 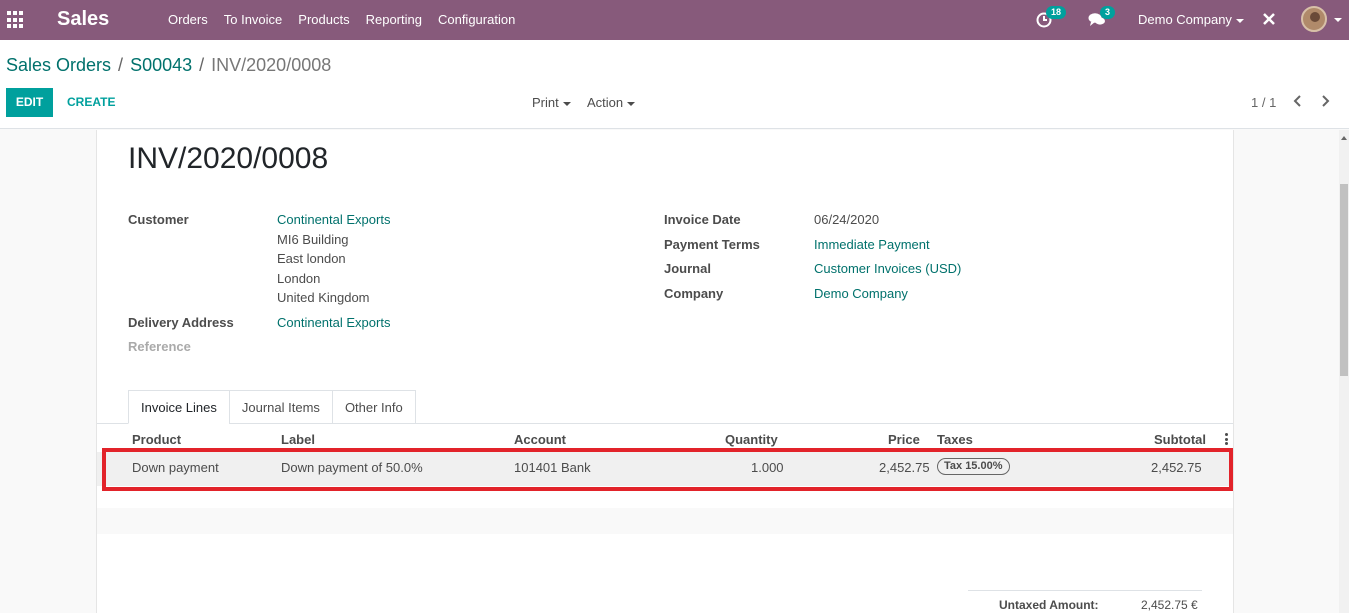 I want to click on journal-label: Journal, so click(x=687, y=268).